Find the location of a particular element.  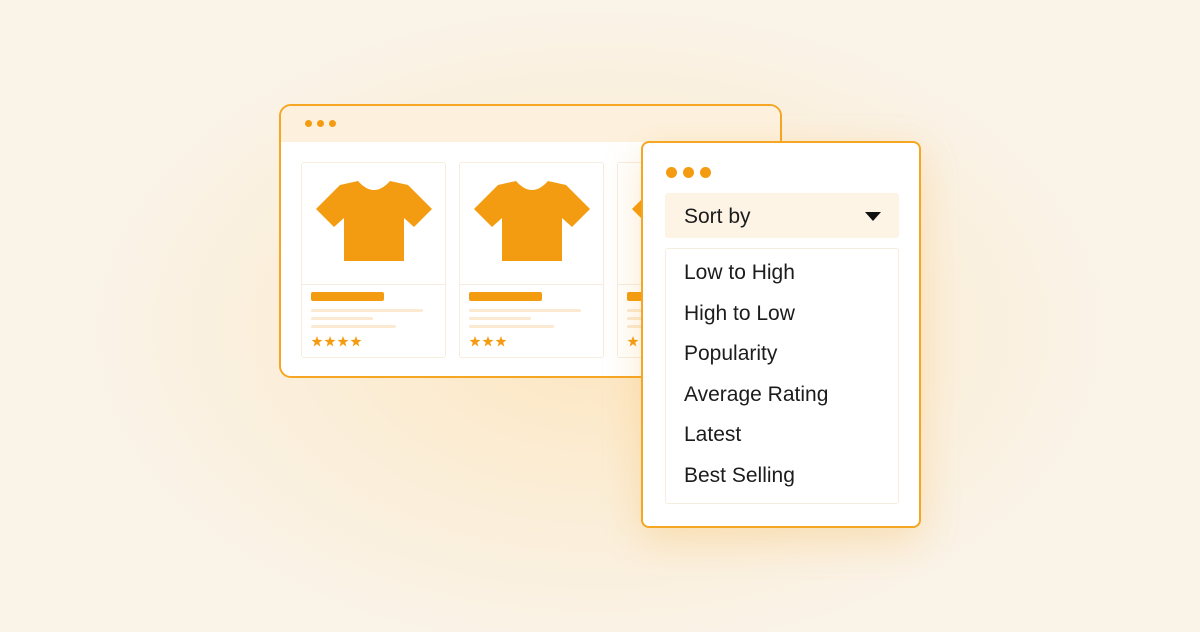

sort-option-average-rating: Average Rating is located at coordinates (756, 395).